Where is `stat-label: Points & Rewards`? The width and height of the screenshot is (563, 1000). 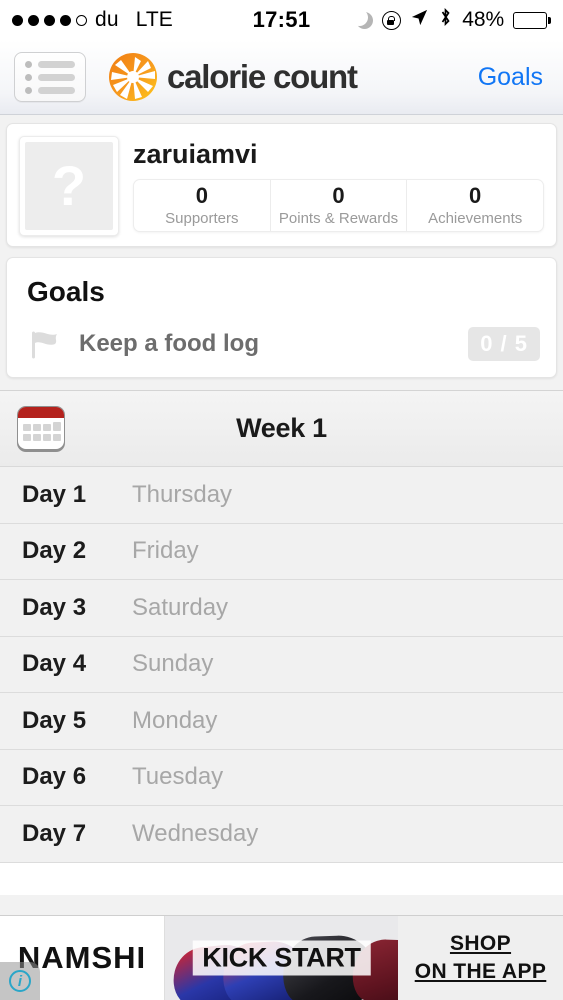 stat-label: Points & Rewards is located at coordinates (338, 218).